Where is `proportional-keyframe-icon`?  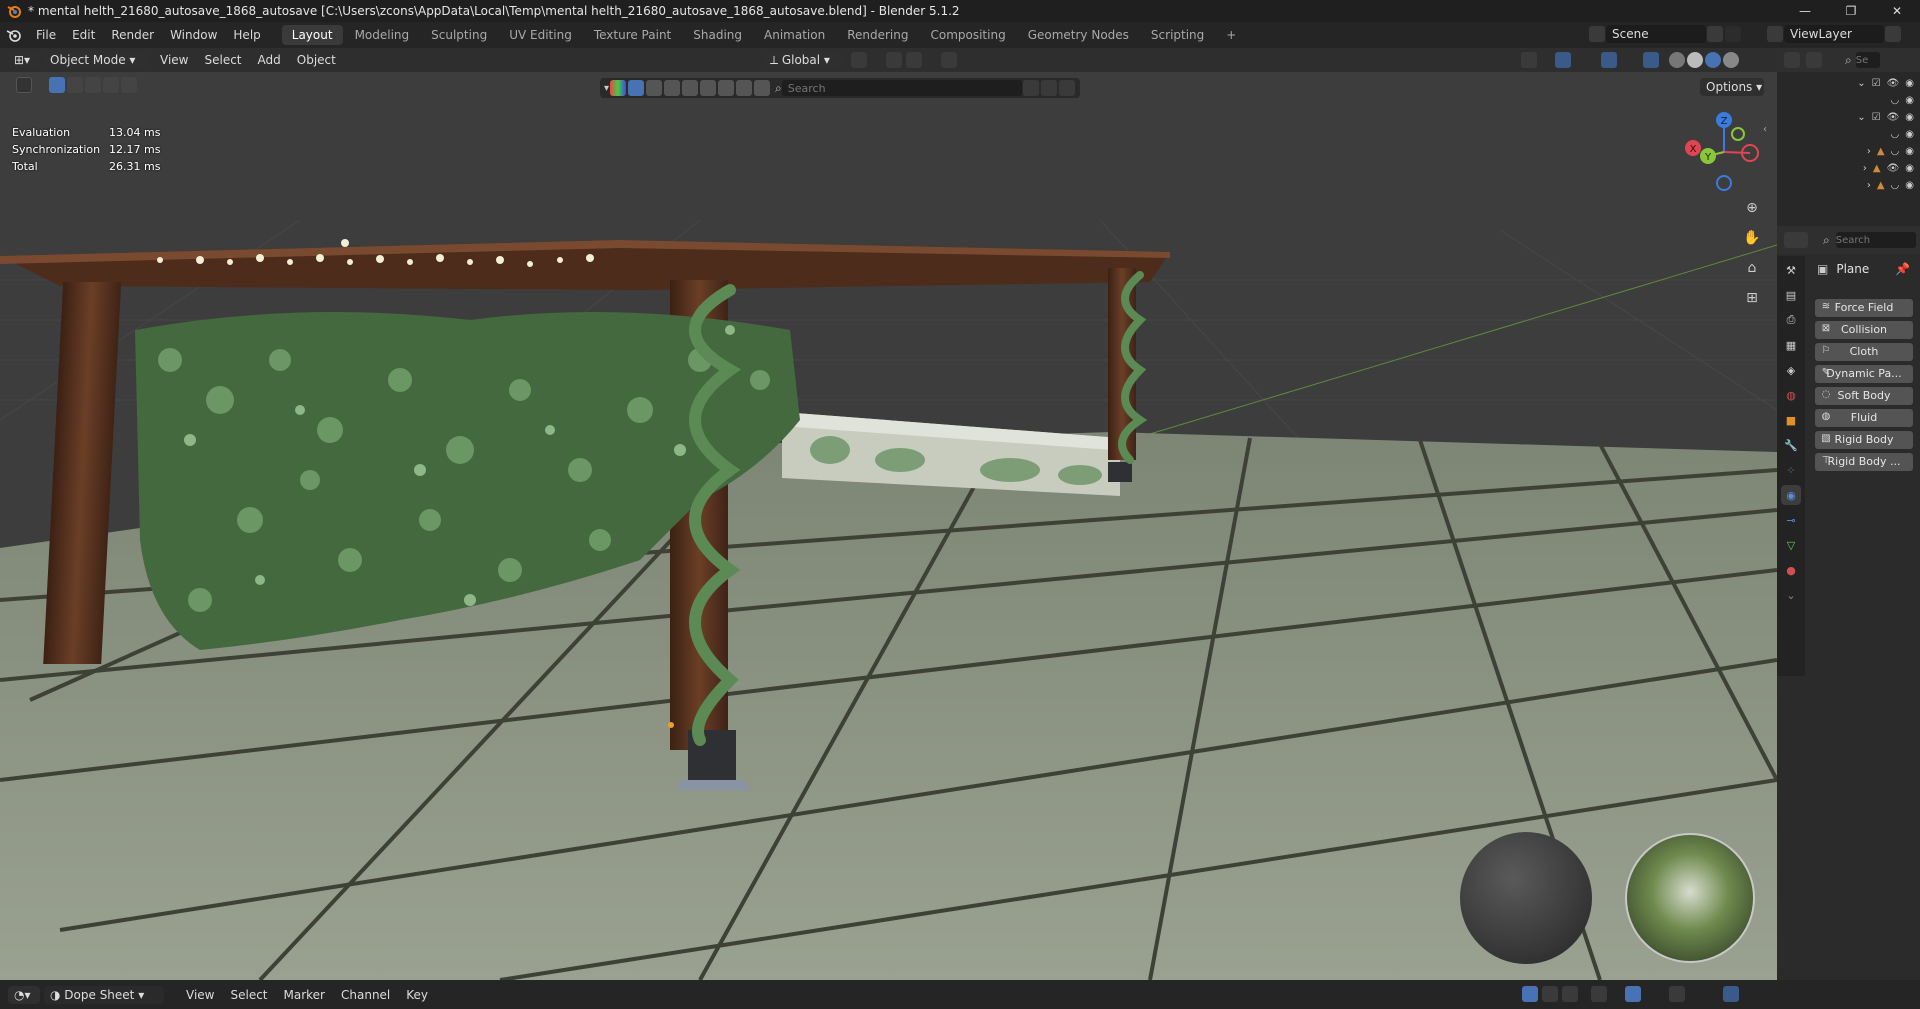
proportional-keyframe-icon is located at coordinates (1677, 994).